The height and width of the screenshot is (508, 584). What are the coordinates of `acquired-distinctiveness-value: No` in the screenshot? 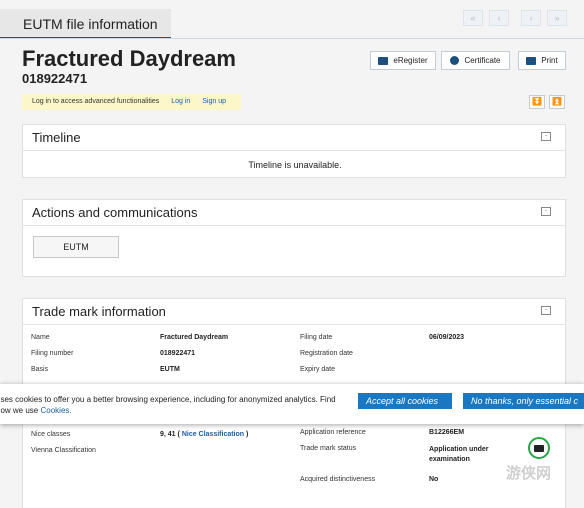 It's located at (434, 479).